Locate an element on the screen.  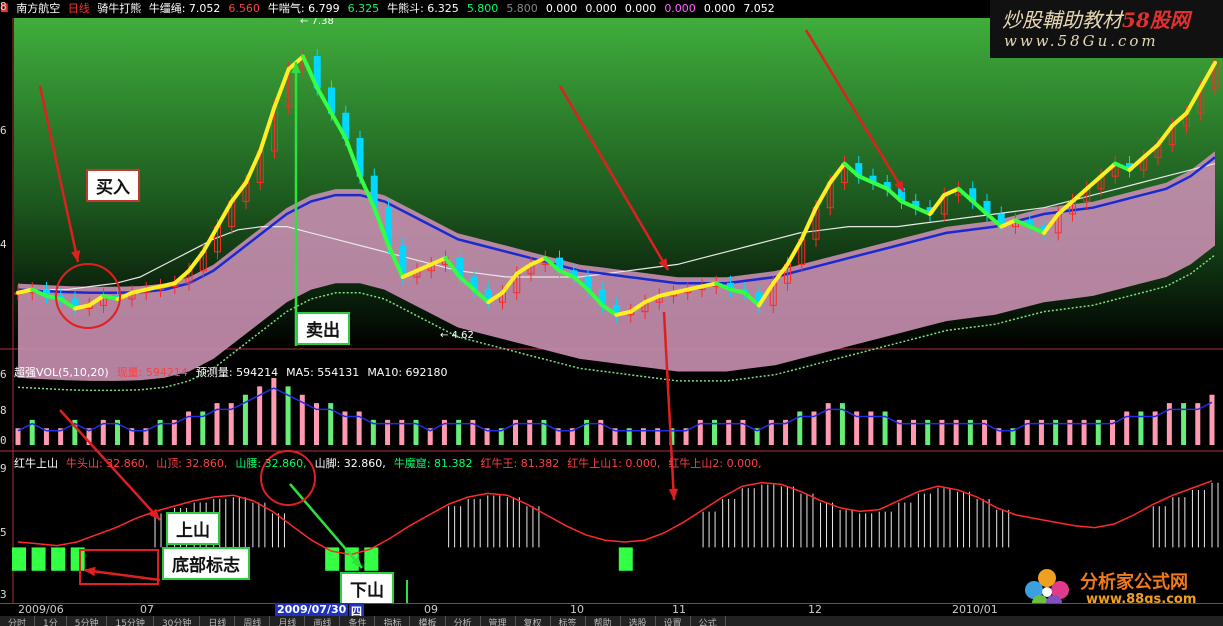
bottom-tab-10: 条件 is located at coordinates (358, 621).